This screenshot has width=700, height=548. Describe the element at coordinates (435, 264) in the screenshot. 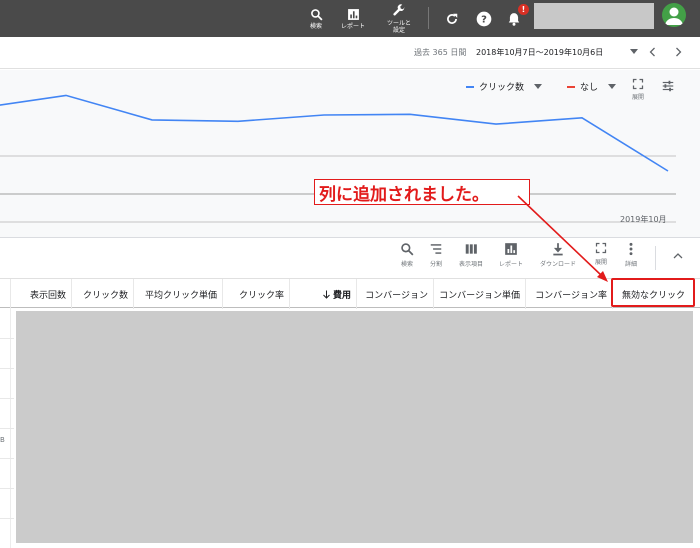

I see `toolbar-segment-label: 分割` at that location.